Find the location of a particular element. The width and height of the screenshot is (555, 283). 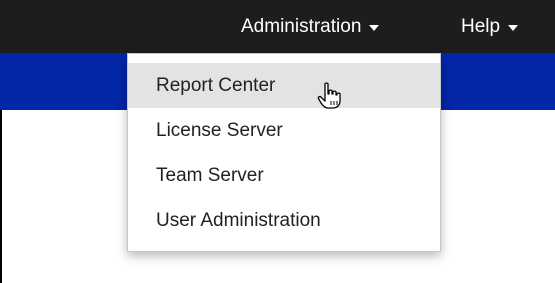

content-left-border is located at coordinates (1, 196).